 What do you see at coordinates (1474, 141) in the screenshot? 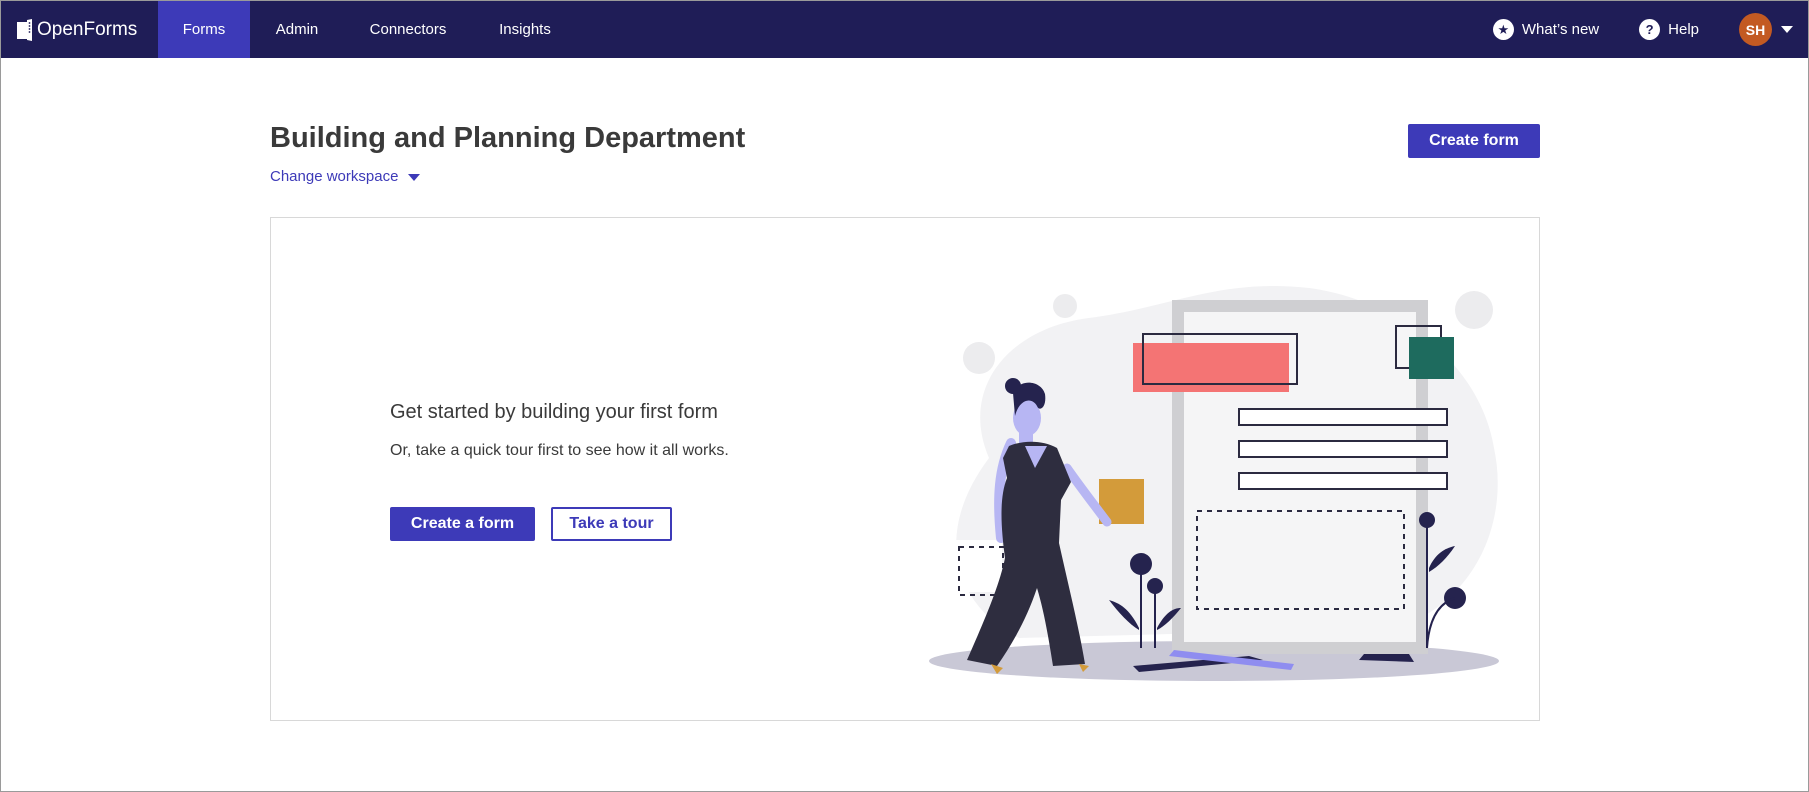
I see `create-form-button: Create form` at bounding box center [1474, 141].